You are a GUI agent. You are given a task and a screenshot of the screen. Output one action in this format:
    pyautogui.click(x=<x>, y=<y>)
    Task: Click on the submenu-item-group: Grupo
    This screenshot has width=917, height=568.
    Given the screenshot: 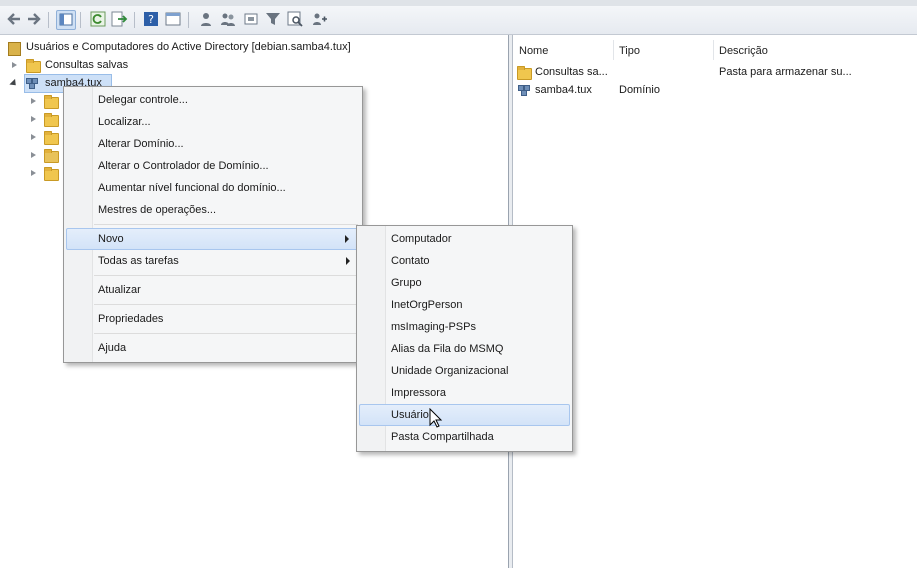 What is the action you would take?
    pyautogui.click(x=464, y=283)
    